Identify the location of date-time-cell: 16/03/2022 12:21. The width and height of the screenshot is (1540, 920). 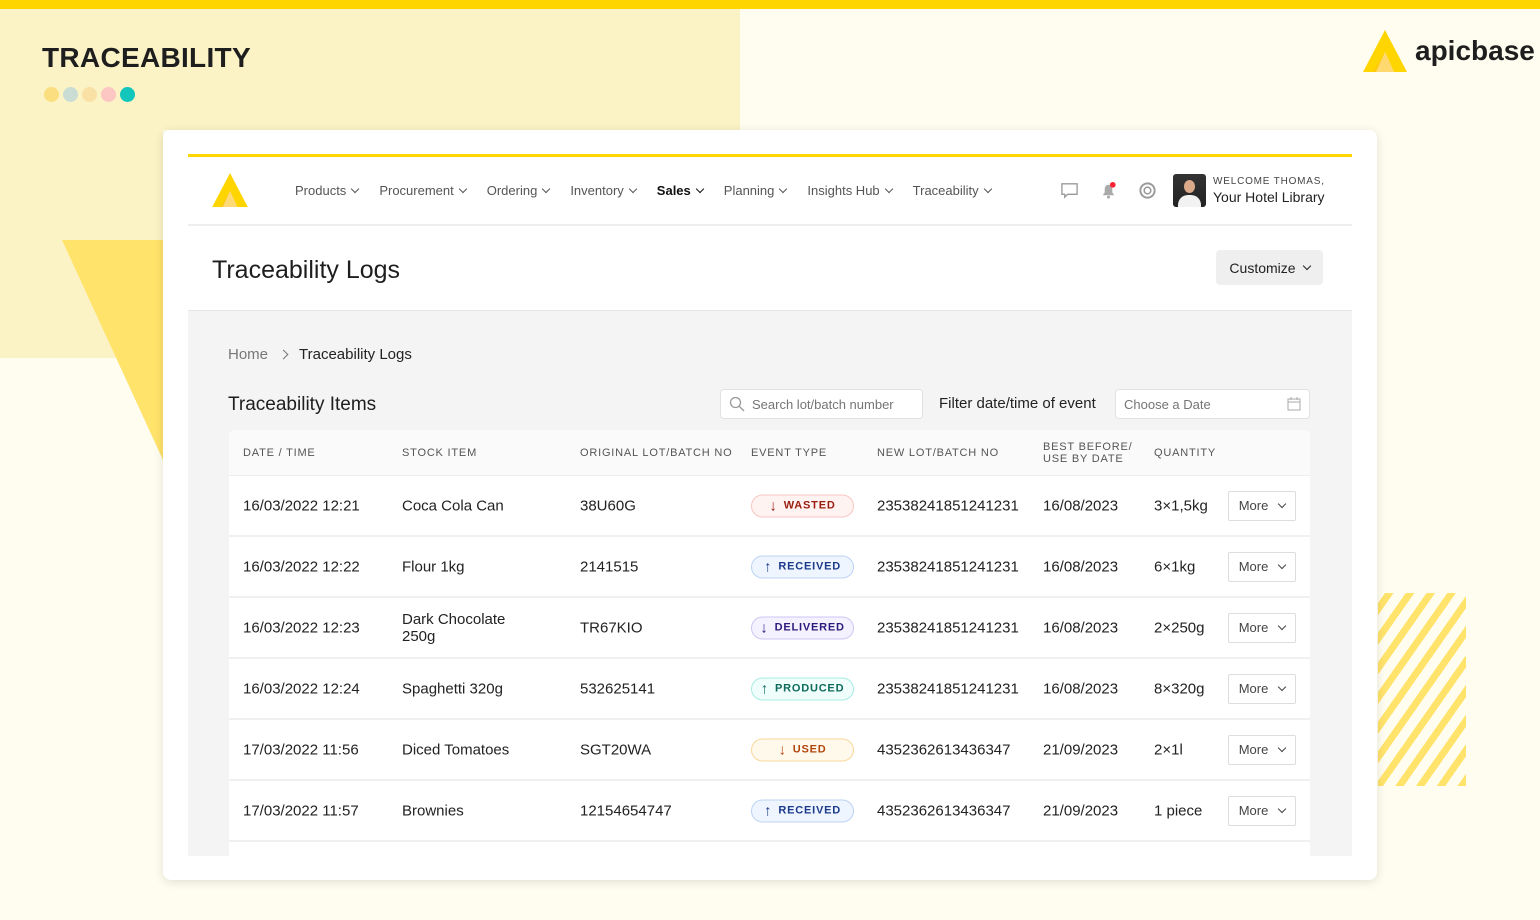
(301, 505).